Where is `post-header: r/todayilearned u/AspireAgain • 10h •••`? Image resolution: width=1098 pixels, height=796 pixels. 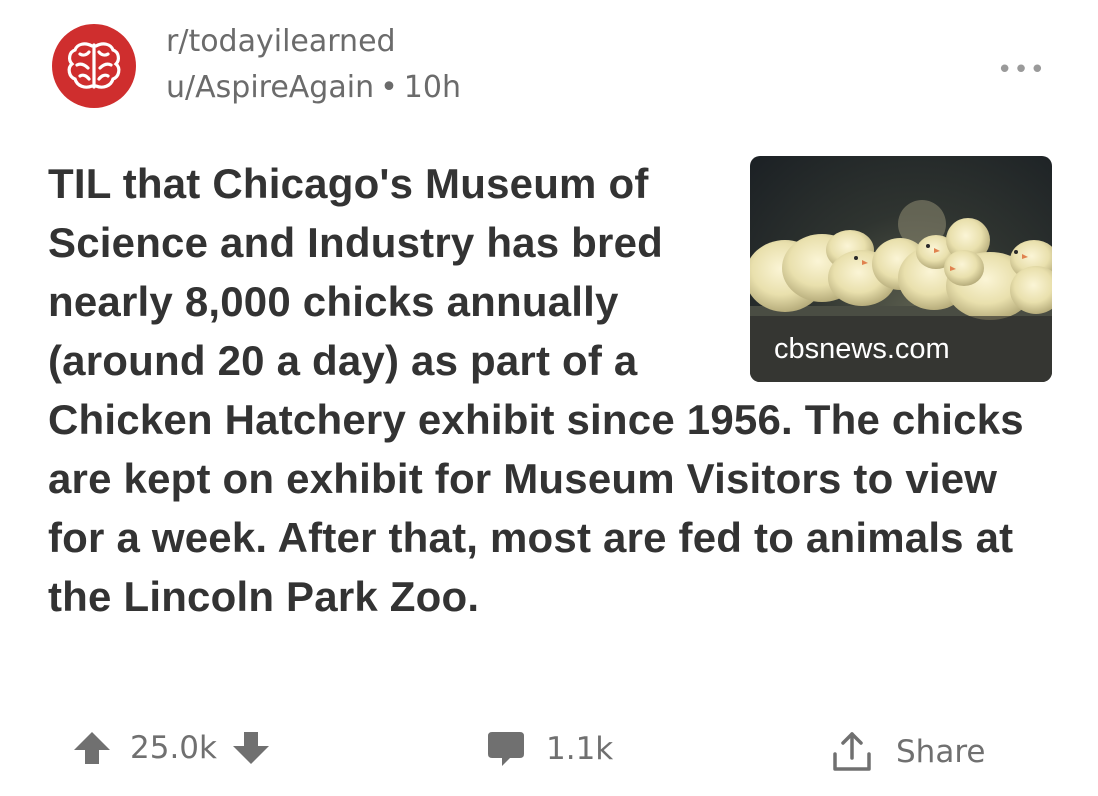
post-header: r/todayilearned u/AspireAgain • 10h ••• is located at coordinates (552, 69).